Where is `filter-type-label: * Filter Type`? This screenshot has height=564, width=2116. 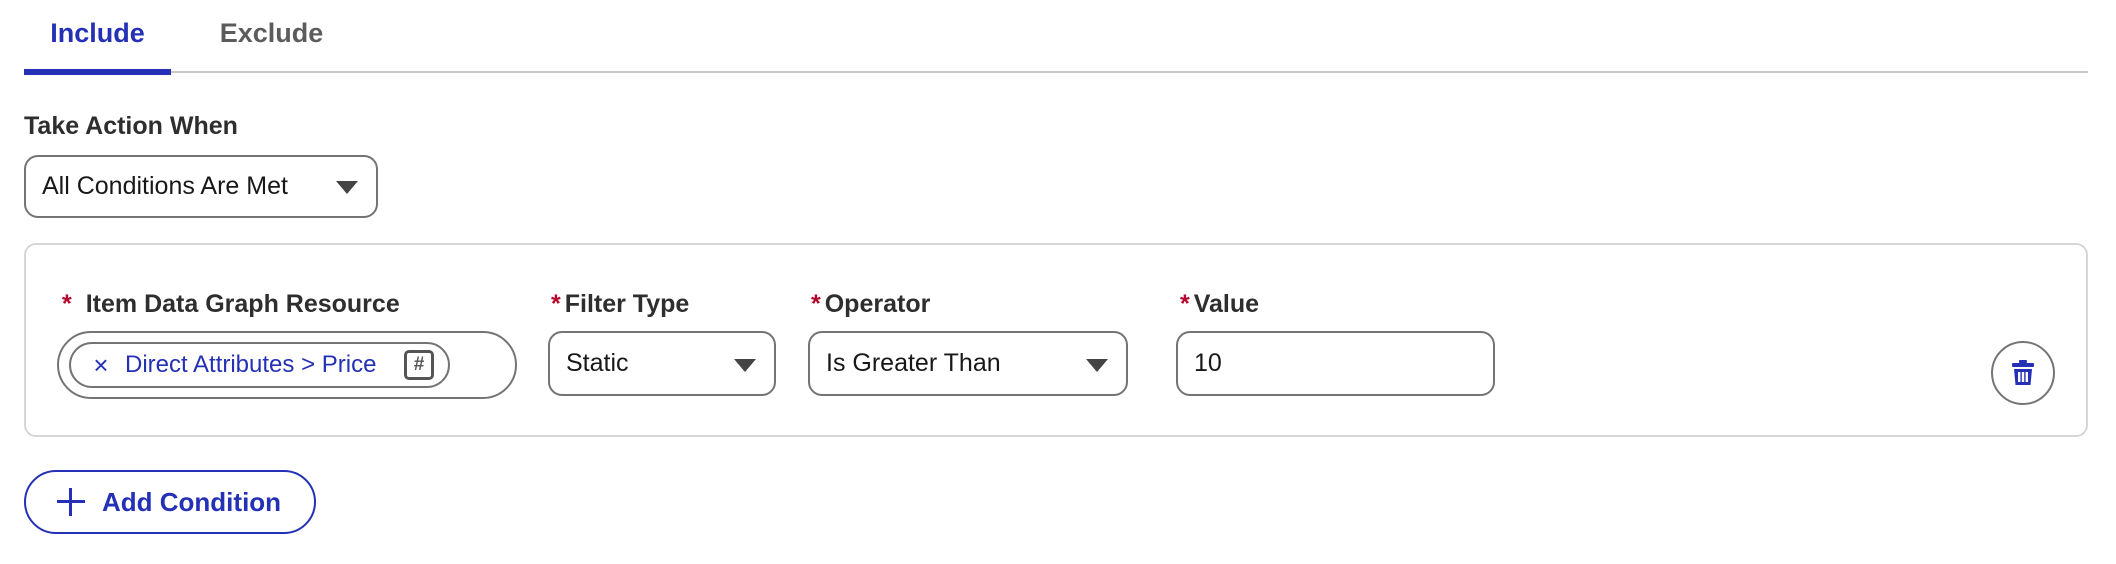 filter-type-label: * Filter Type is located at coordinates (620, 304).